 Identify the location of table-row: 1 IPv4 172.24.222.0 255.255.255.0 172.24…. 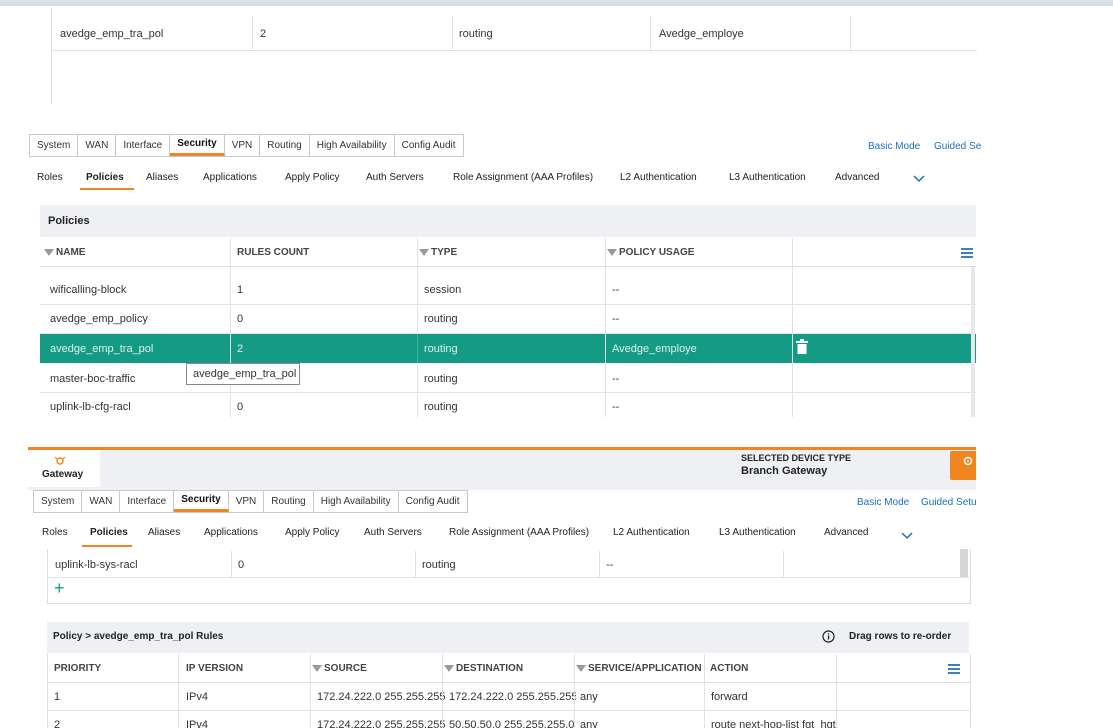
(509, 697).